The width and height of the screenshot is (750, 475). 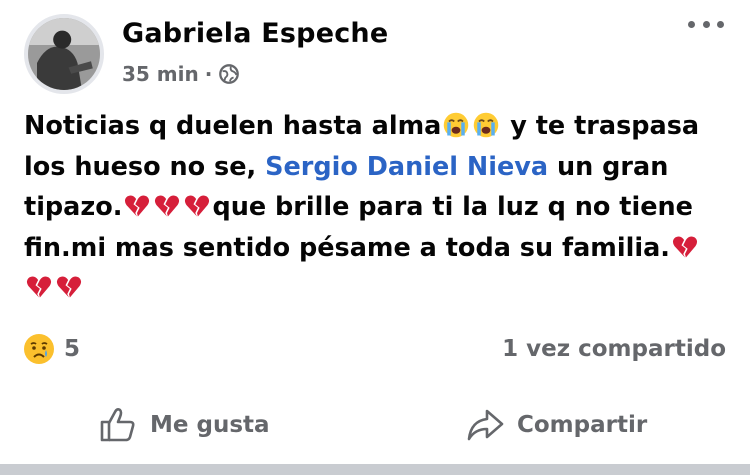 I want to click on author-name: Gabriela Espeche, so click(x=255, y=33).